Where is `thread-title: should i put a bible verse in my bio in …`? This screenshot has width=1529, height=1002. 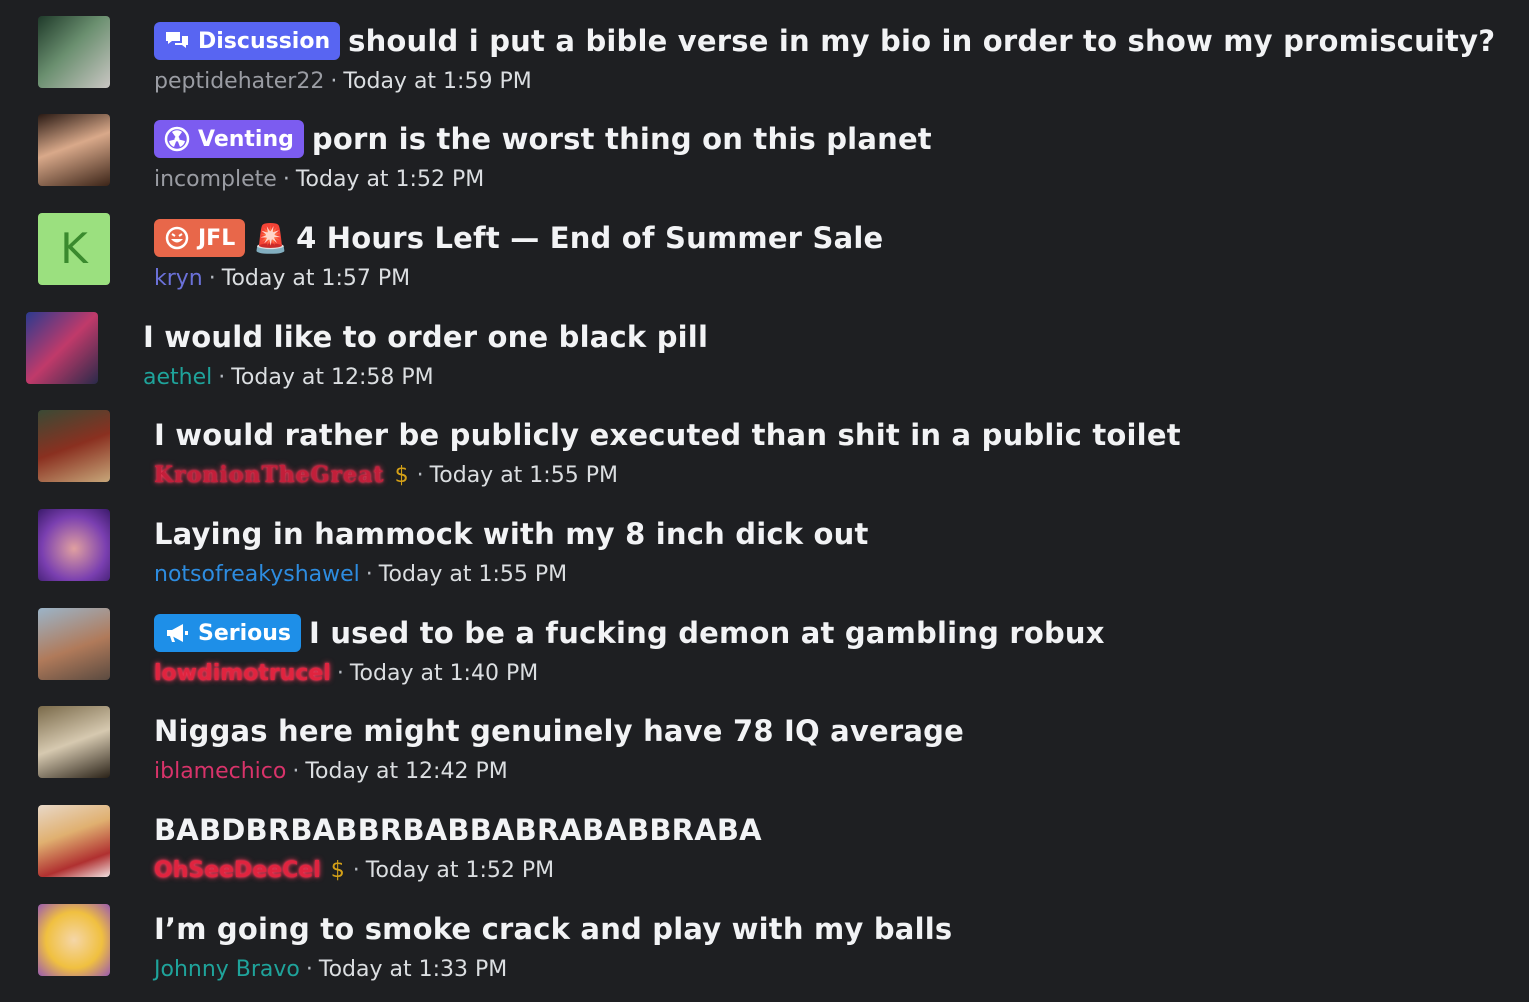
thread-title: should i put a bible verse in my bio in … is located at coordinates (921, 41).